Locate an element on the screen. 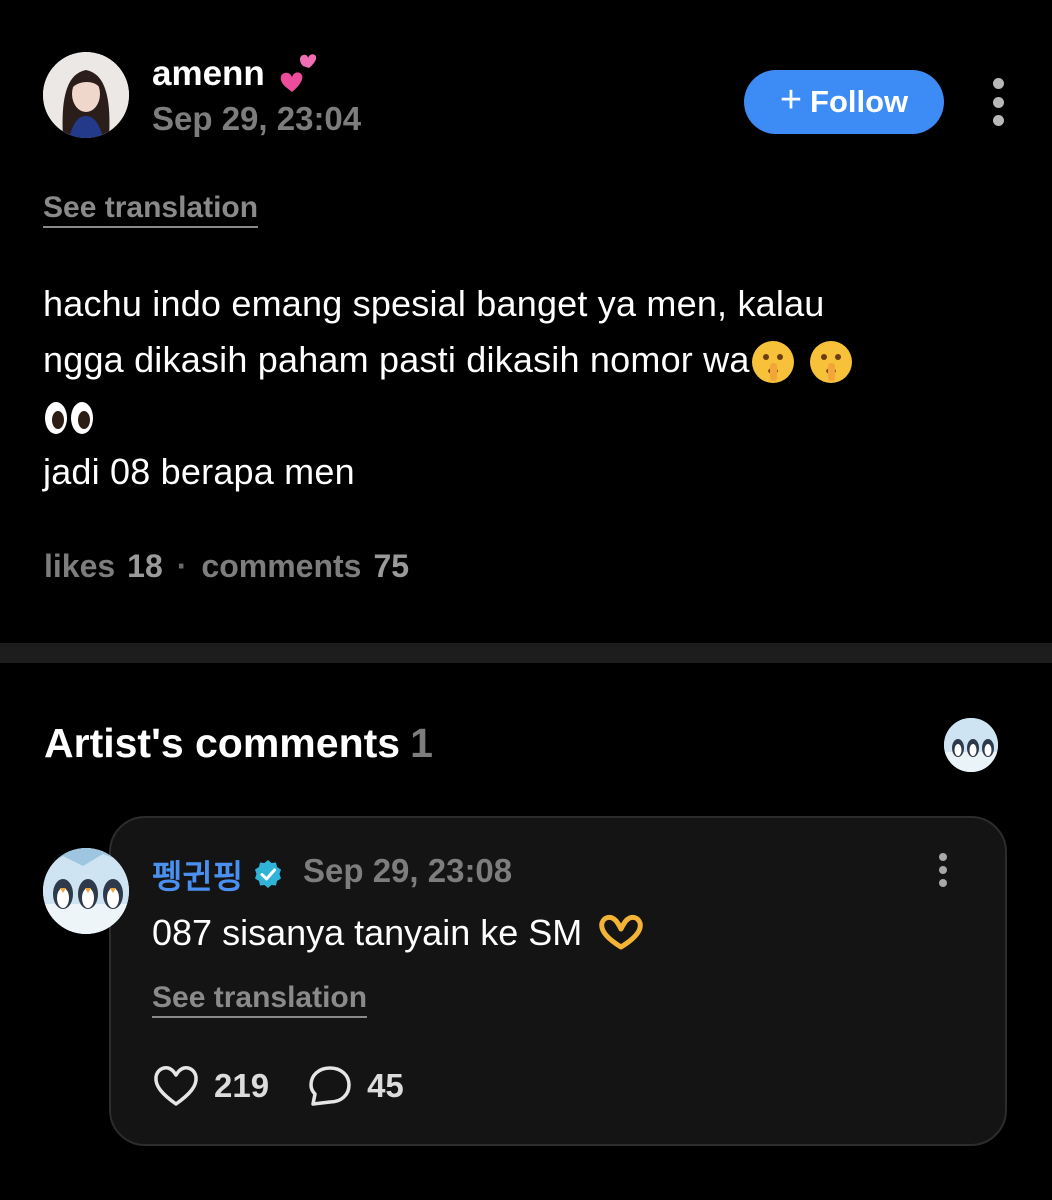 Image resolution: width=1052 pixels, height=1200 pixels. comments-label: comments is located at coordinates (281, 566).